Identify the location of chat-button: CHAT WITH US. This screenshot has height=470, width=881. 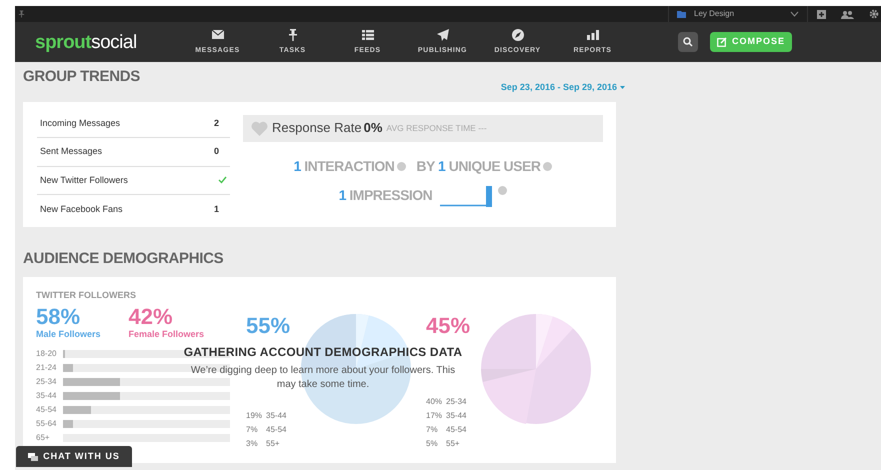
(74, 456).